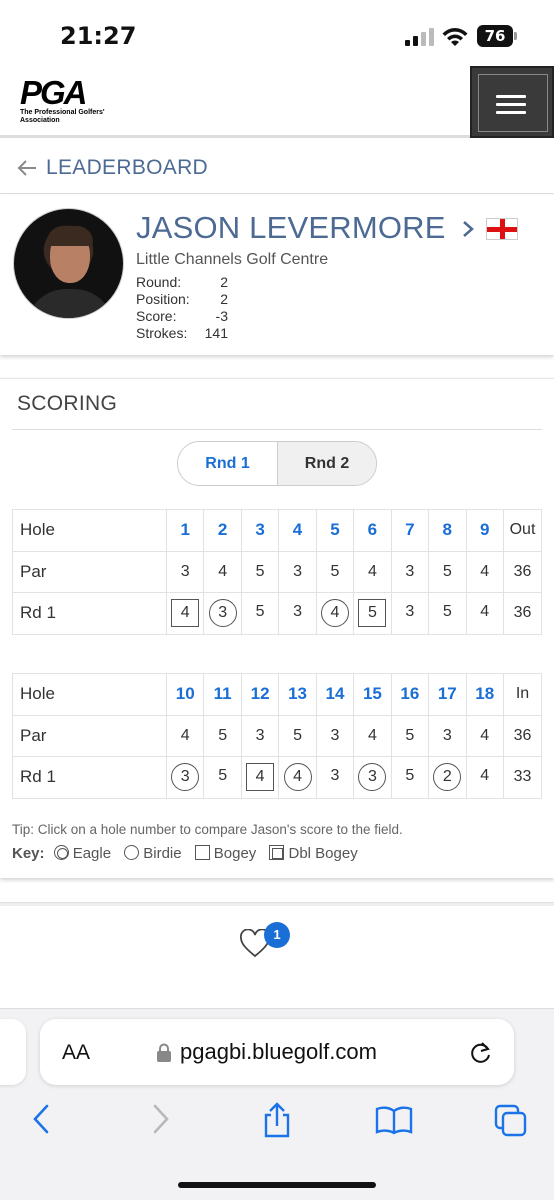 The height and width of the screenshot is (1200, 554). Describe the element at coordinates (80, 853) in the screenshot. I see `key-eagle: Eagle` at that location.